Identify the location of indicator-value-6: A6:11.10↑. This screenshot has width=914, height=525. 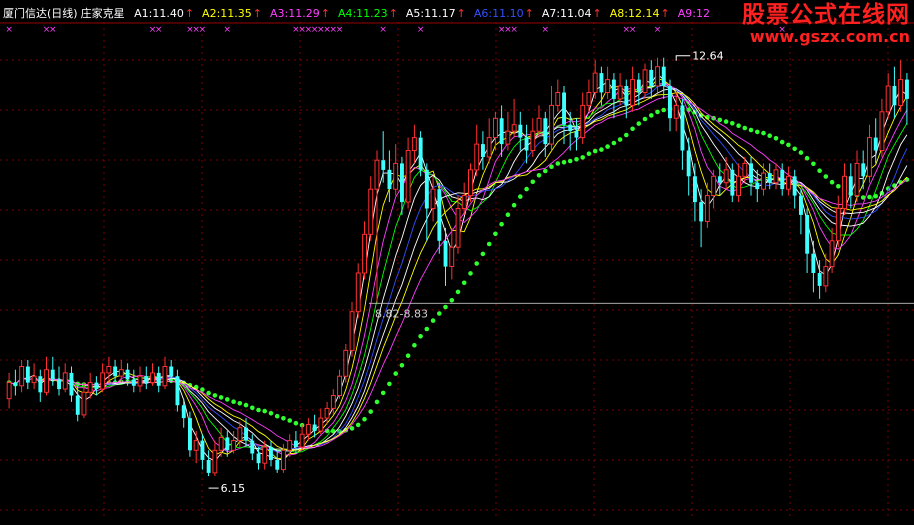
(503, 13).